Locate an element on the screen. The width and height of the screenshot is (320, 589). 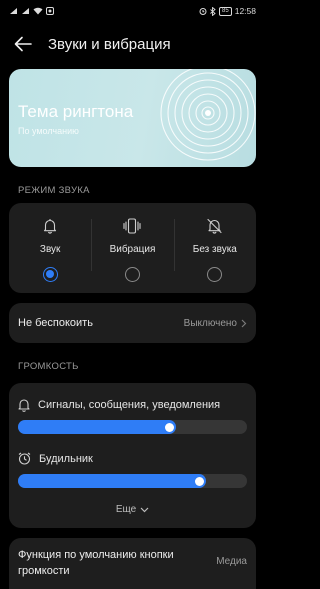
bluetooth-icon is located at coordinates (213, 11).